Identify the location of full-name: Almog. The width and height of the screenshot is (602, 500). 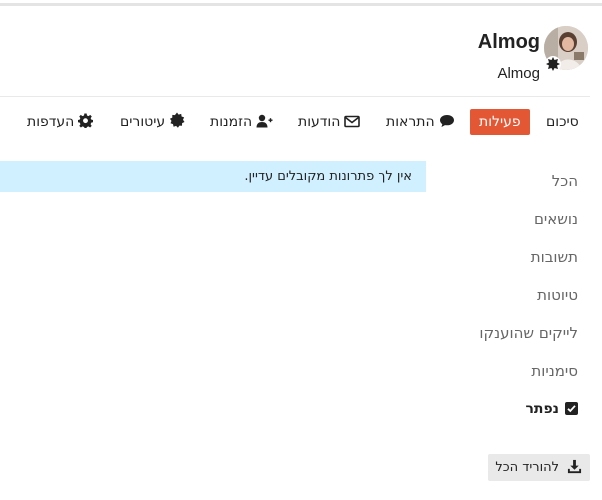
(518, 73).